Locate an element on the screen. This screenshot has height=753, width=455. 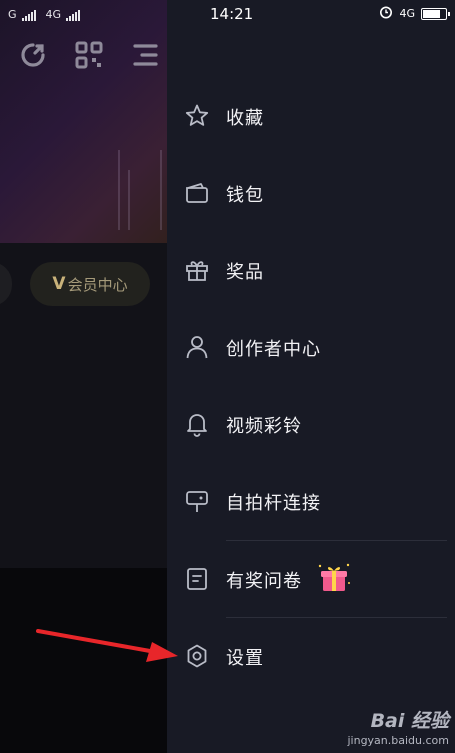
clock: 14:21 is located at coordinates (232, 14).